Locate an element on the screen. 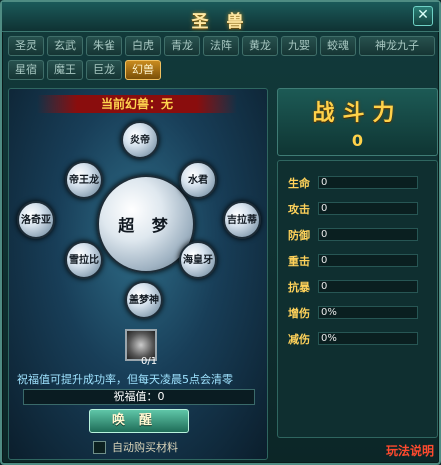 This screenshot has width=441, height=465. title-bar: 圣 兽 ✕ is located at coordinates (220, 17).